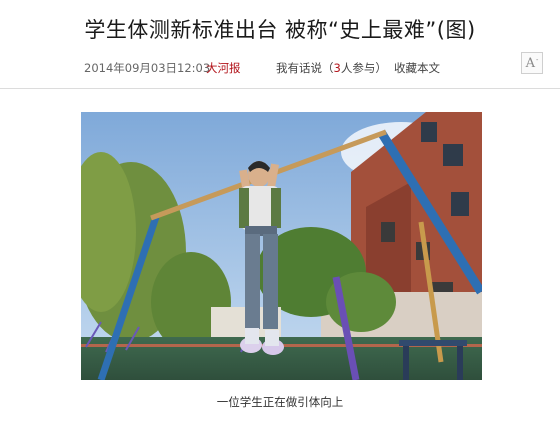  Describe the element at coordinates (305, 68) in the screenshot. I see `comment-prefix: 我有话说（` at that location.